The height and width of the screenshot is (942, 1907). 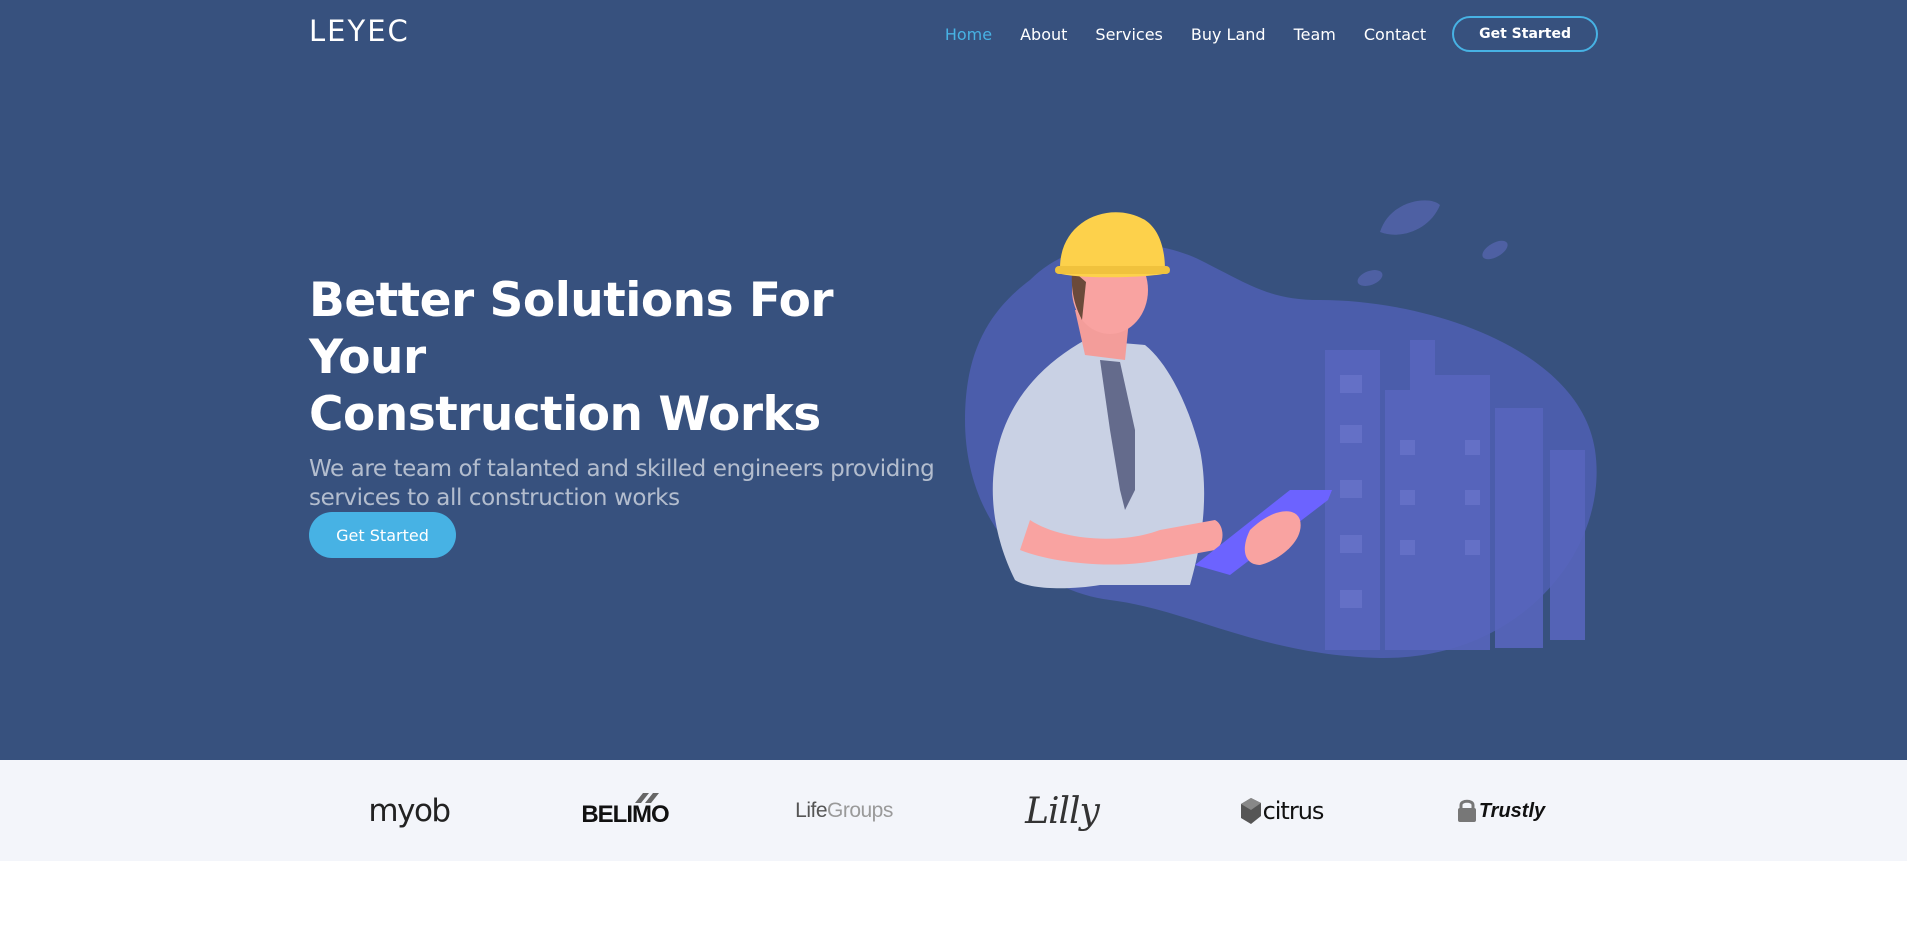 I want to click on nav-buy-land: Buy Land, so click(x=1228, y=34).